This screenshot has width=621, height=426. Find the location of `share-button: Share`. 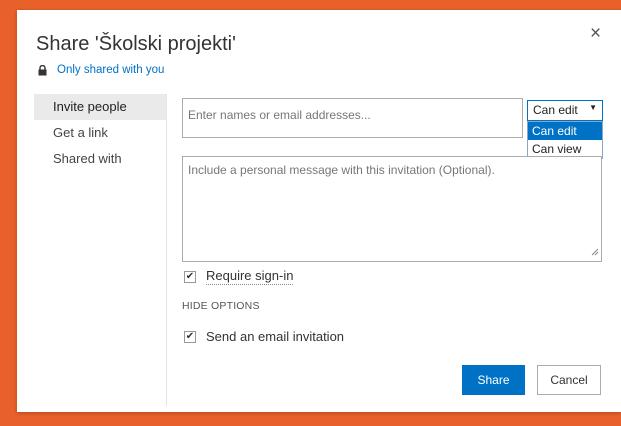

share-button: Share is located at coordinates (493, 380).